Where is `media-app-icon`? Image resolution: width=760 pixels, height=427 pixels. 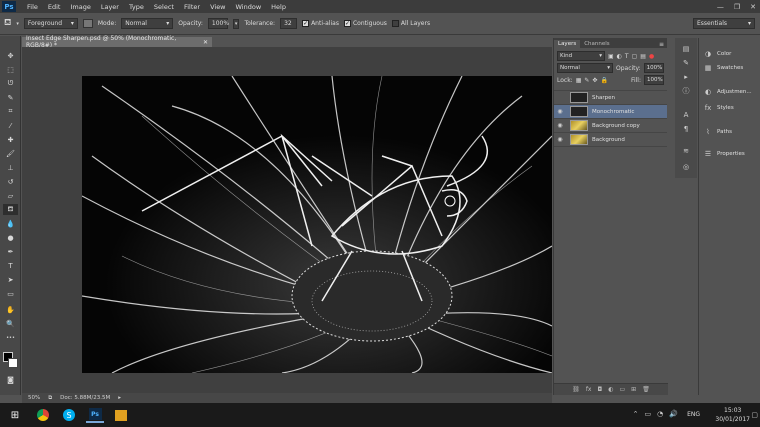 media-app-icon is located at coordinates (121, 415).